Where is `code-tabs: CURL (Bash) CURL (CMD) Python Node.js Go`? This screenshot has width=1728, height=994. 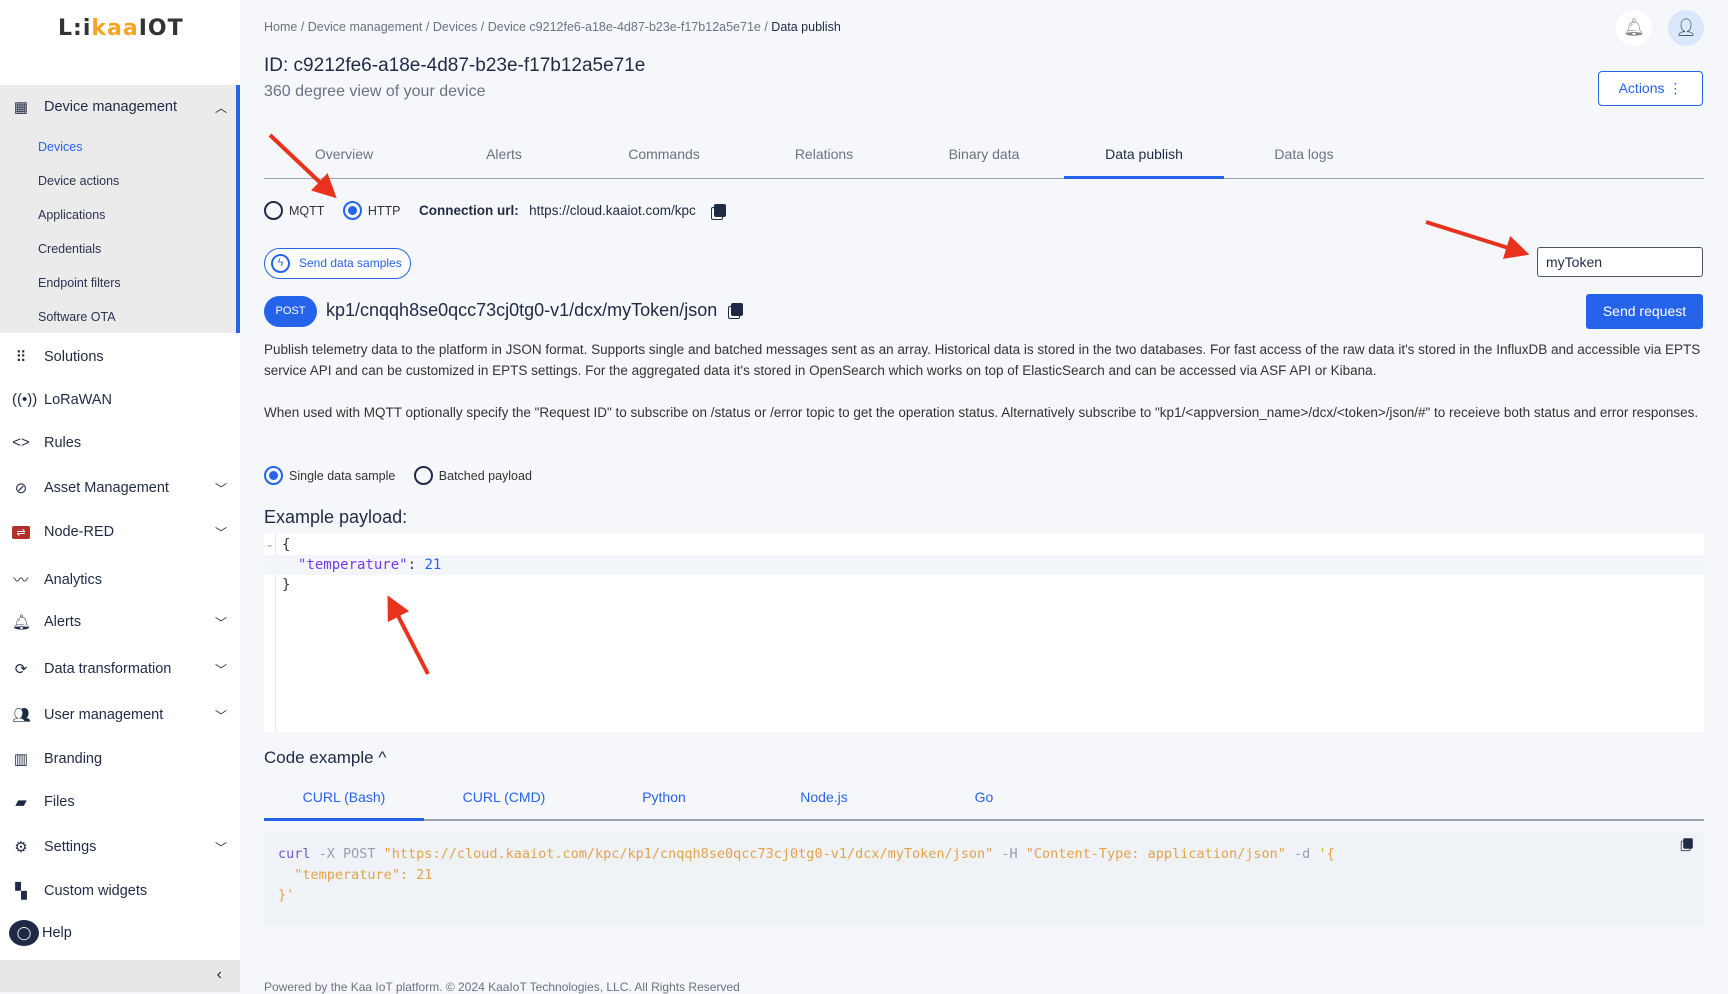 code-tabs: CURL (Bash) CURL (CMD) Python Node.js Go is located at coordinates (984, 798).